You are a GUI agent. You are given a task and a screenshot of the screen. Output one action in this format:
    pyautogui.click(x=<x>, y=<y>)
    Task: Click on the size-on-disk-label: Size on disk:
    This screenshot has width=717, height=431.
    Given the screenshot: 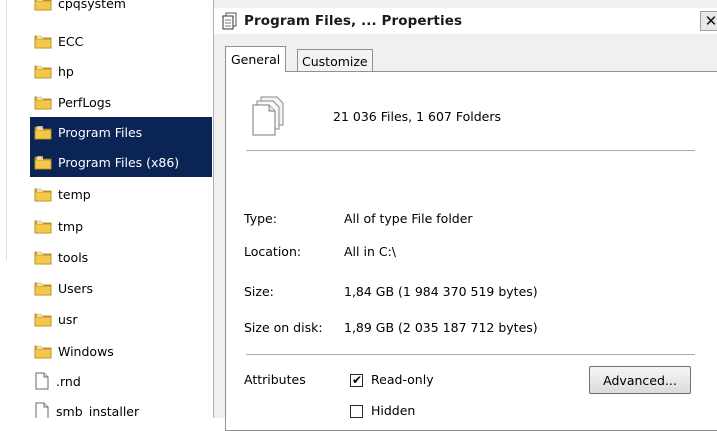 What is the action you would take?
    pyautogui.click(x=283, y=327)
    